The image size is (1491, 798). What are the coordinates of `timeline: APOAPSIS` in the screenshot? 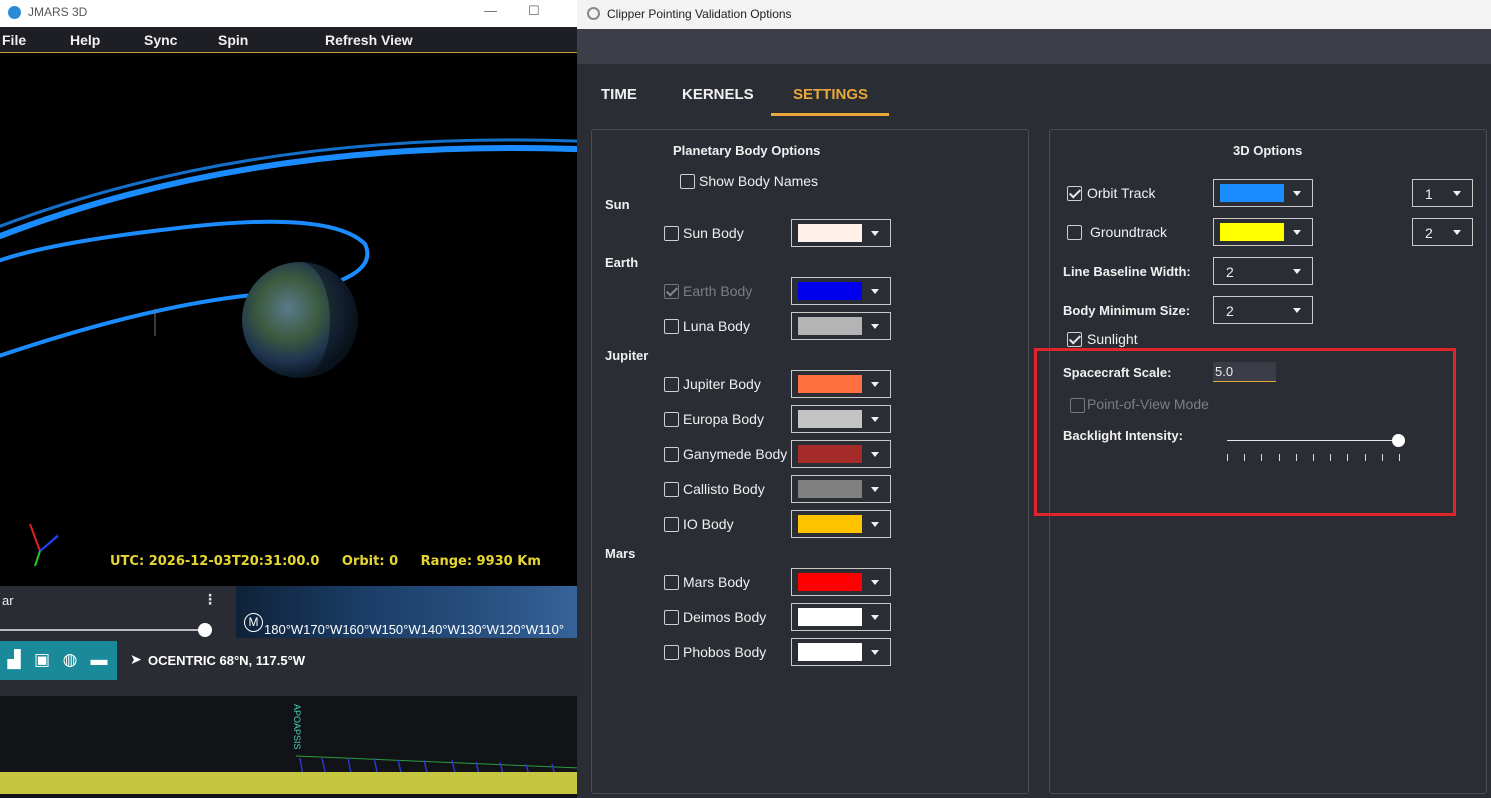 It's located at (290, 747).